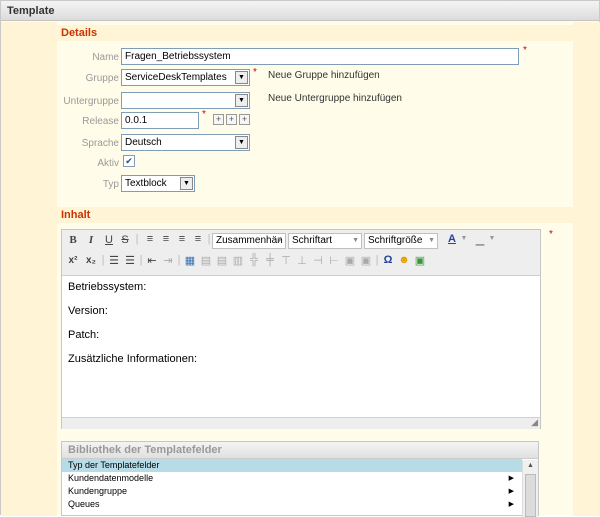  Describe the element at coordinates (107, 287) in the screenshot. I see `content-line: Betriebssystem:` at that location.